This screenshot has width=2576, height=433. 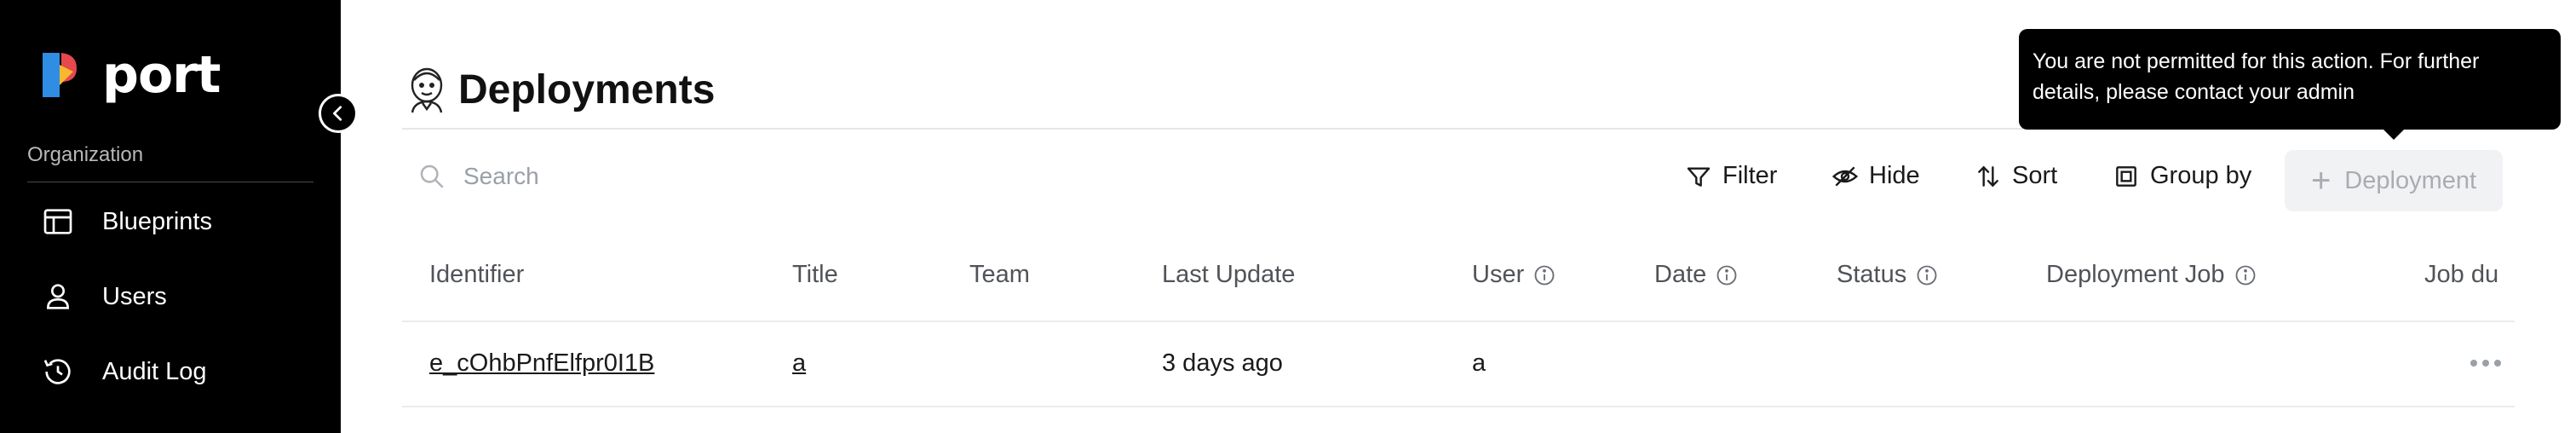 I want to click on row-more-actions-button, so click(x=2485, y=363).